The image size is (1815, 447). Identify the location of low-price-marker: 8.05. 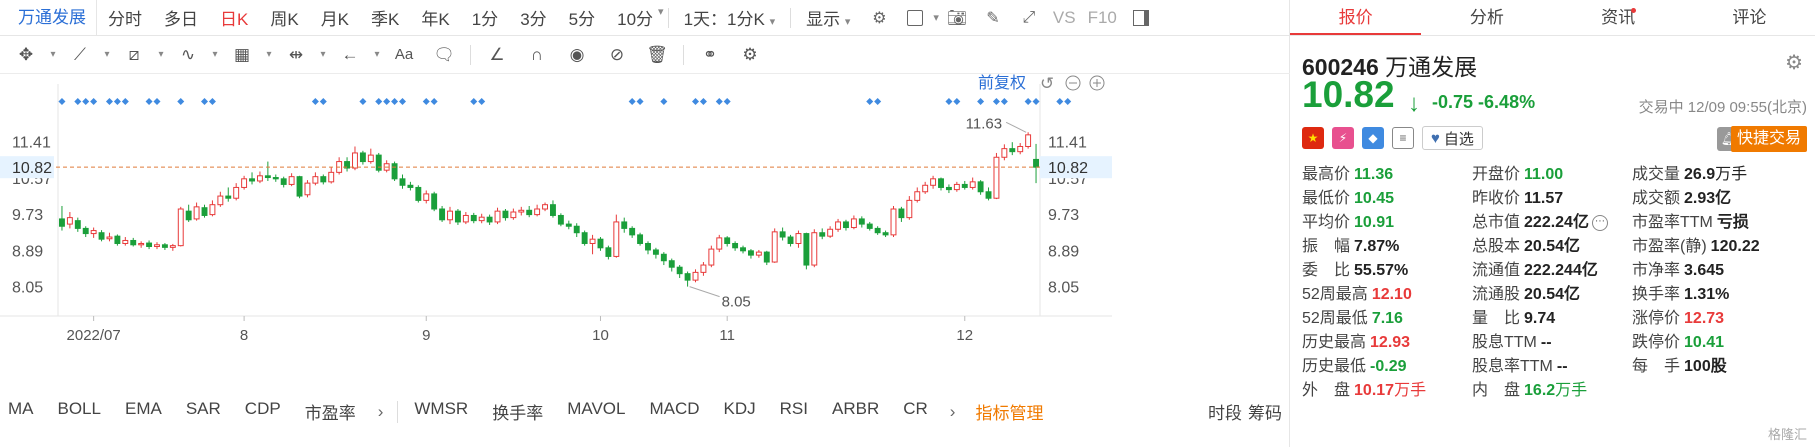
(736, 302).